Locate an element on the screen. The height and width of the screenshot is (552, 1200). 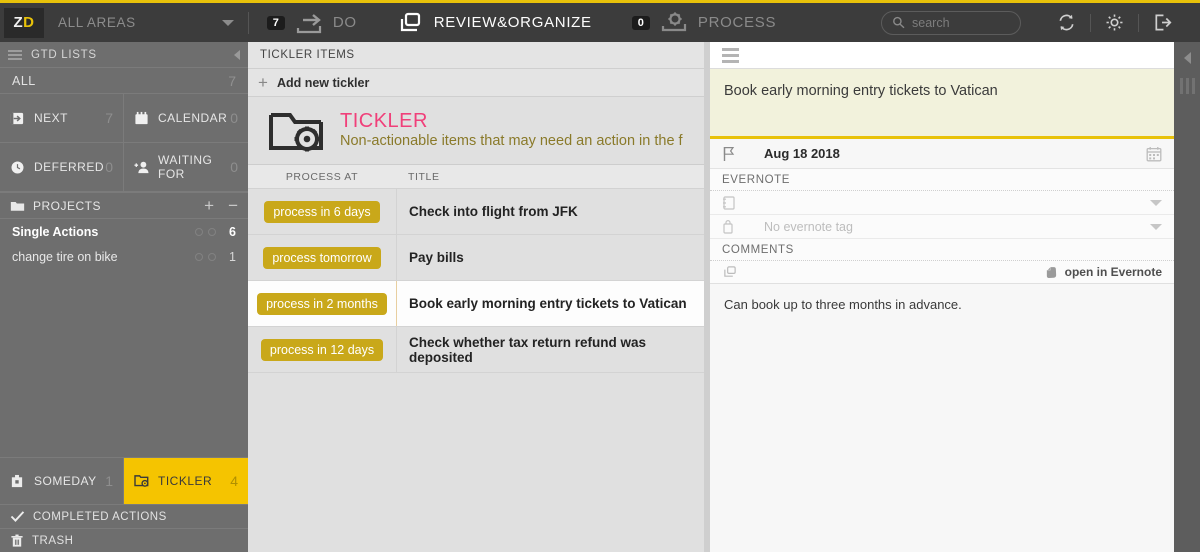
sidebar-item-label: COMPLETED ACTIONS is located at coordinates (100, 516).